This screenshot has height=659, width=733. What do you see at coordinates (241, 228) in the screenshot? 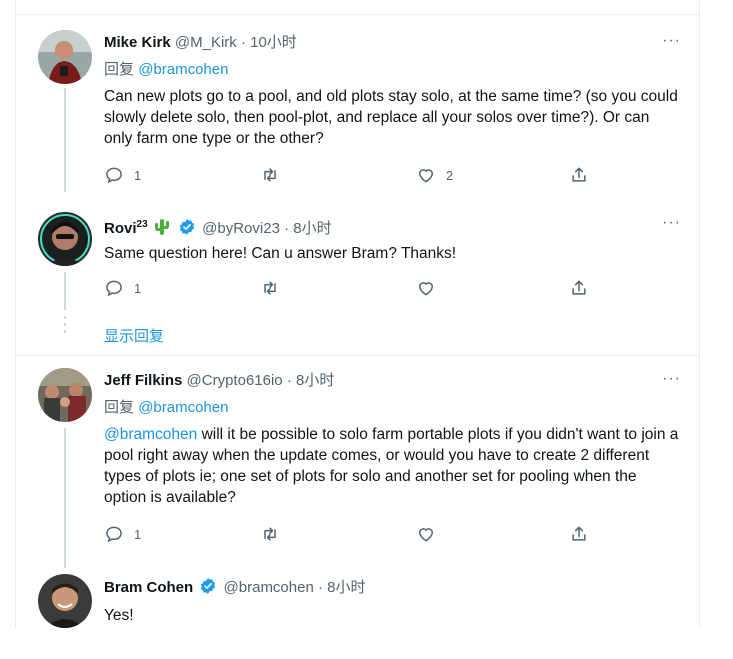
I see `author-handle: @byRovi23` at bounding box center [241, 228].